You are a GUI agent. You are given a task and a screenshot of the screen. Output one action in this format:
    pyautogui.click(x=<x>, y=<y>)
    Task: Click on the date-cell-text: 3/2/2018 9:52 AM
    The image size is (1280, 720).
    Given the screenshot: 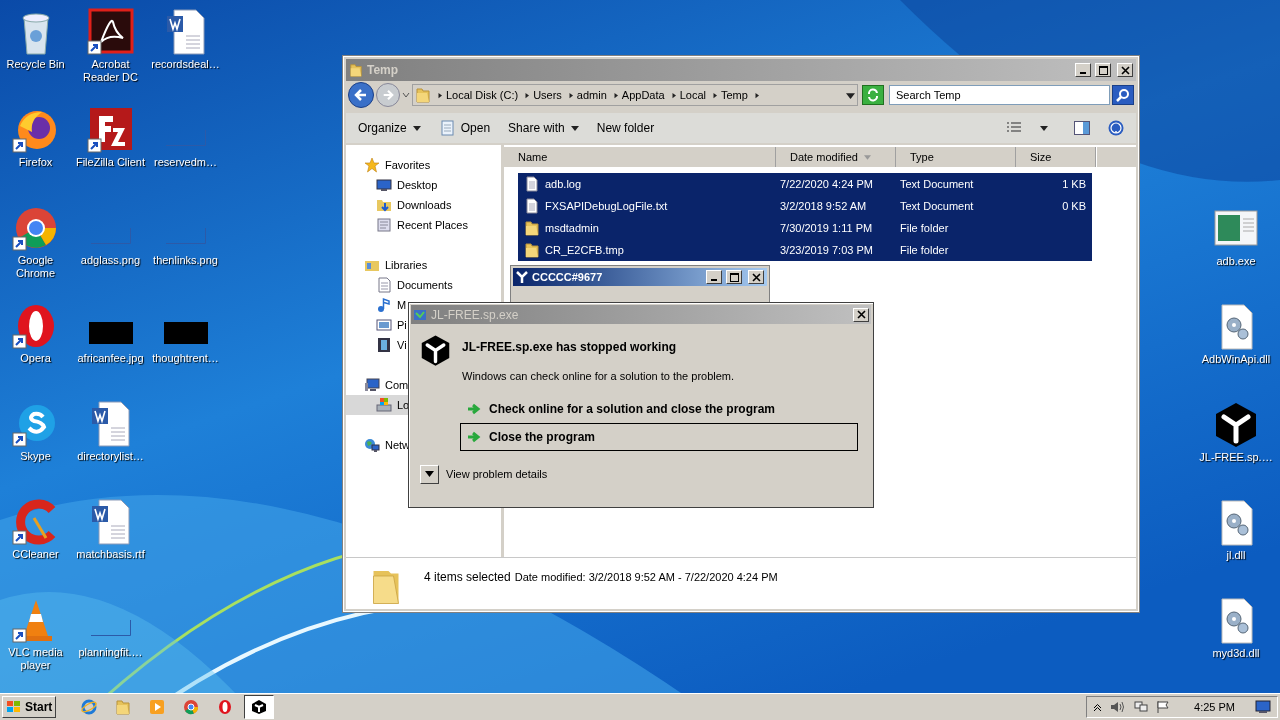 What is the action you would take?
    pyautogui.click(x=823, y=206)
    